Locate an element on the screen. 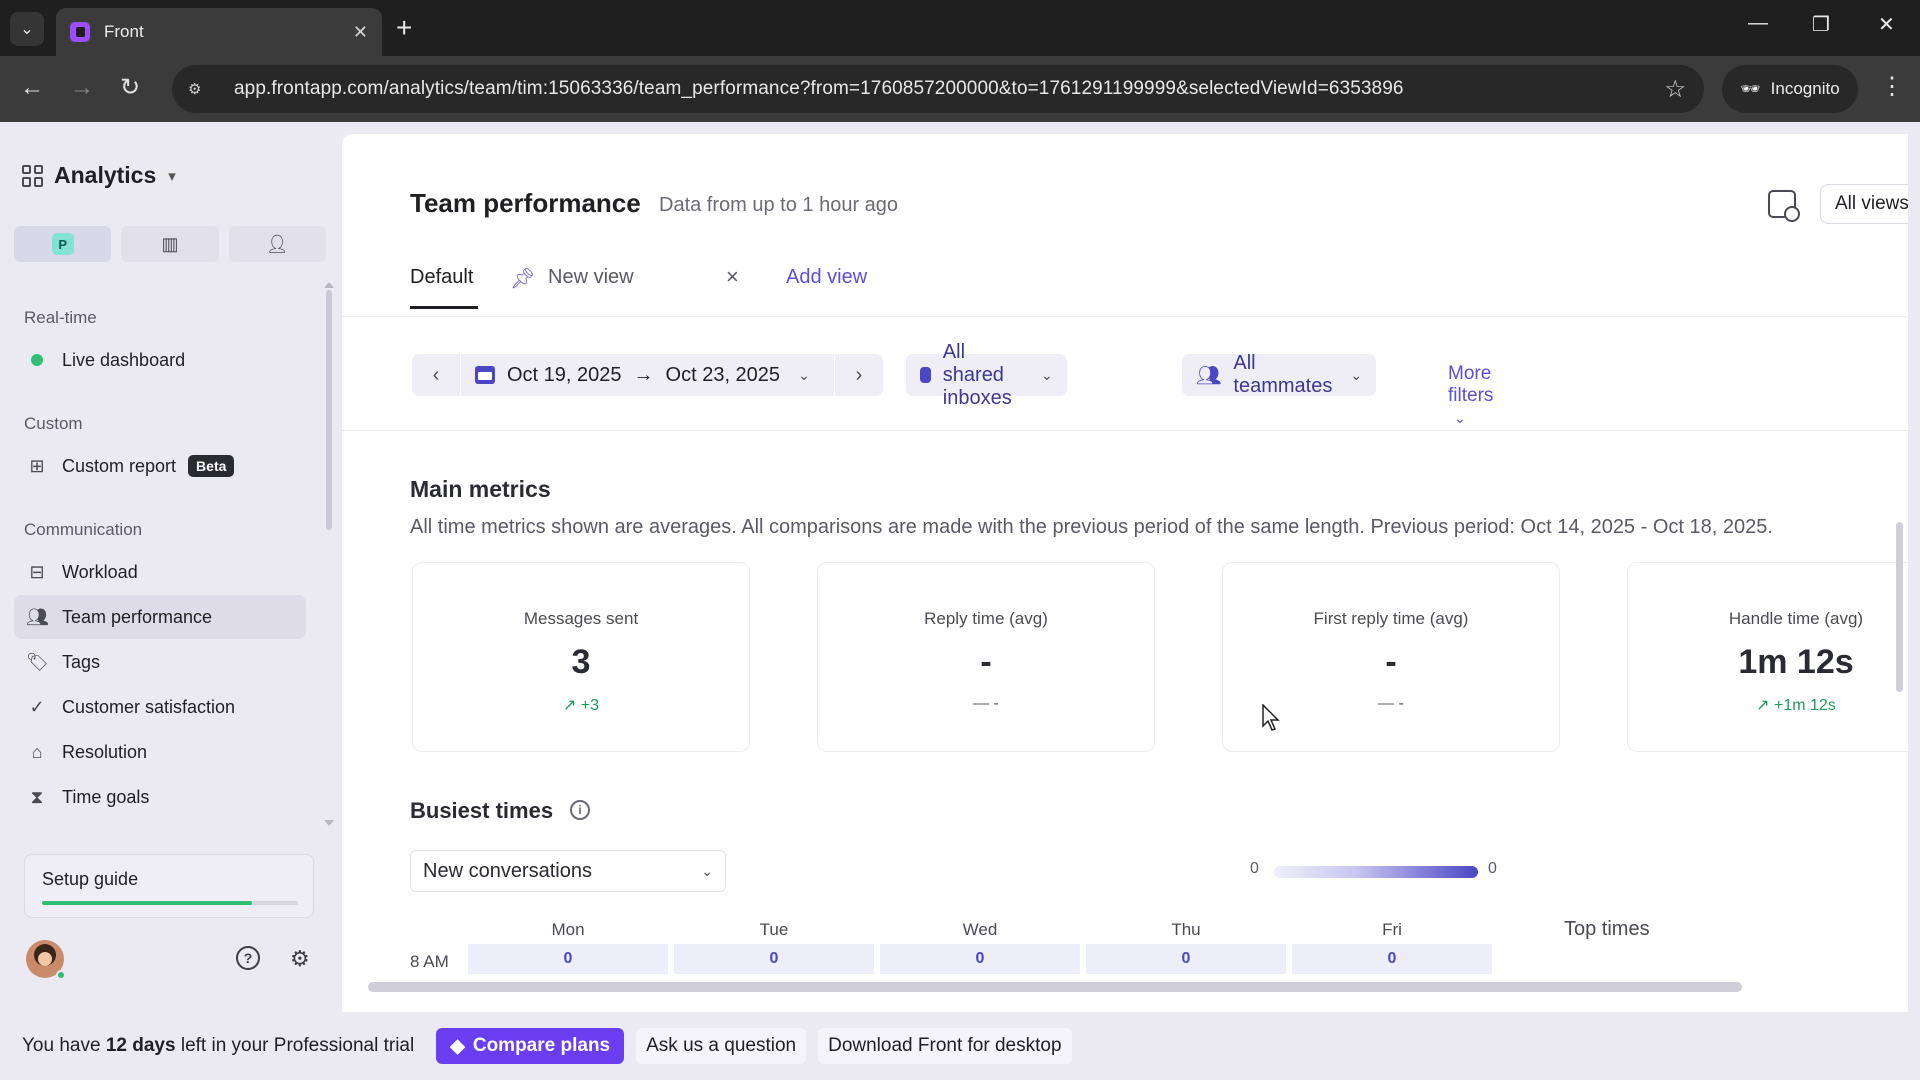 This screenshot has height=1080, width=1920. ask-question-button: Ask us a question is located at coordinates (721, 1046).